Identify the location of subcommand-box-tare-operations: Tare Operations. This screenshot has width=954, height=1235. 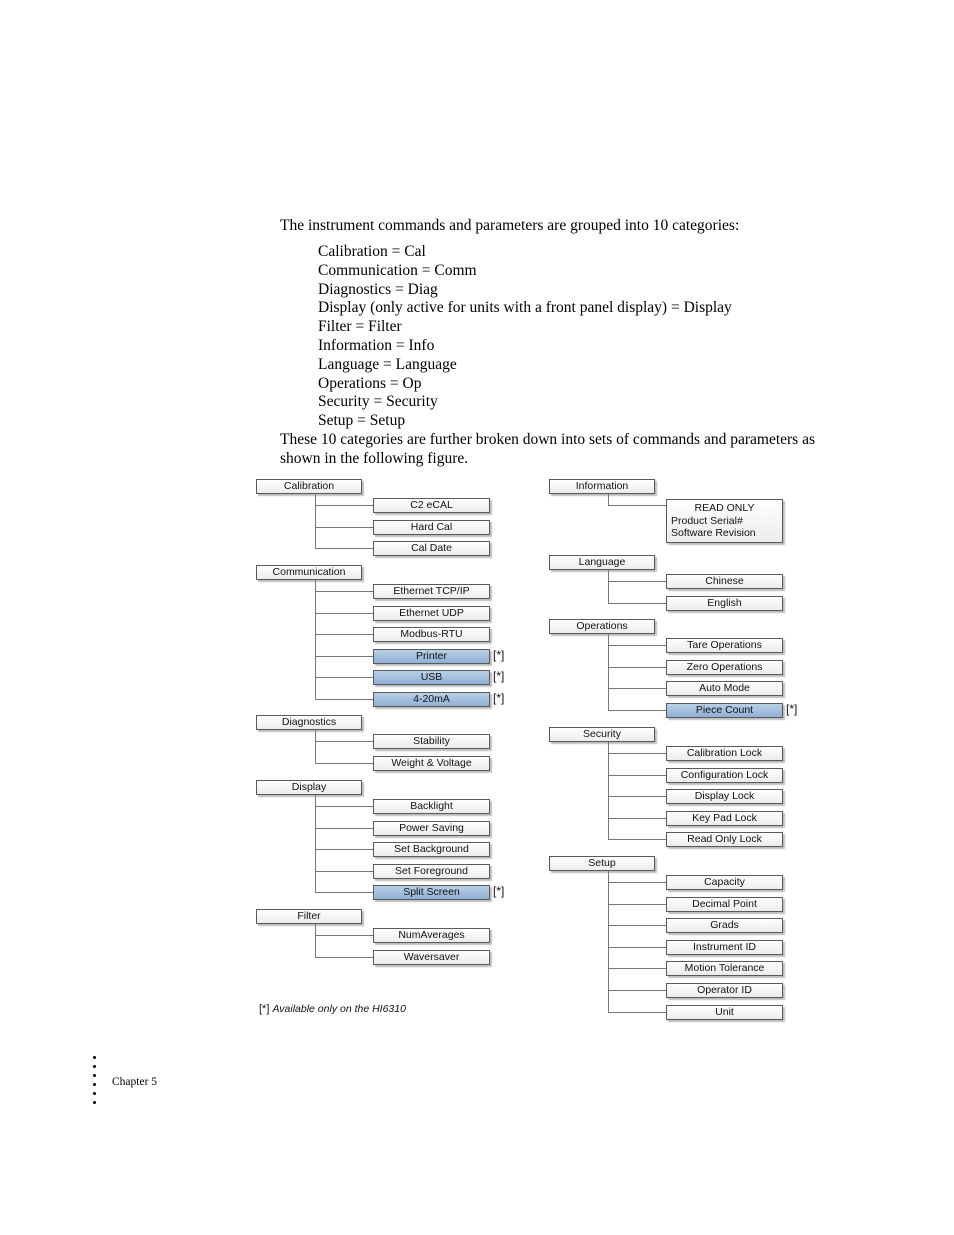
(724, 645).